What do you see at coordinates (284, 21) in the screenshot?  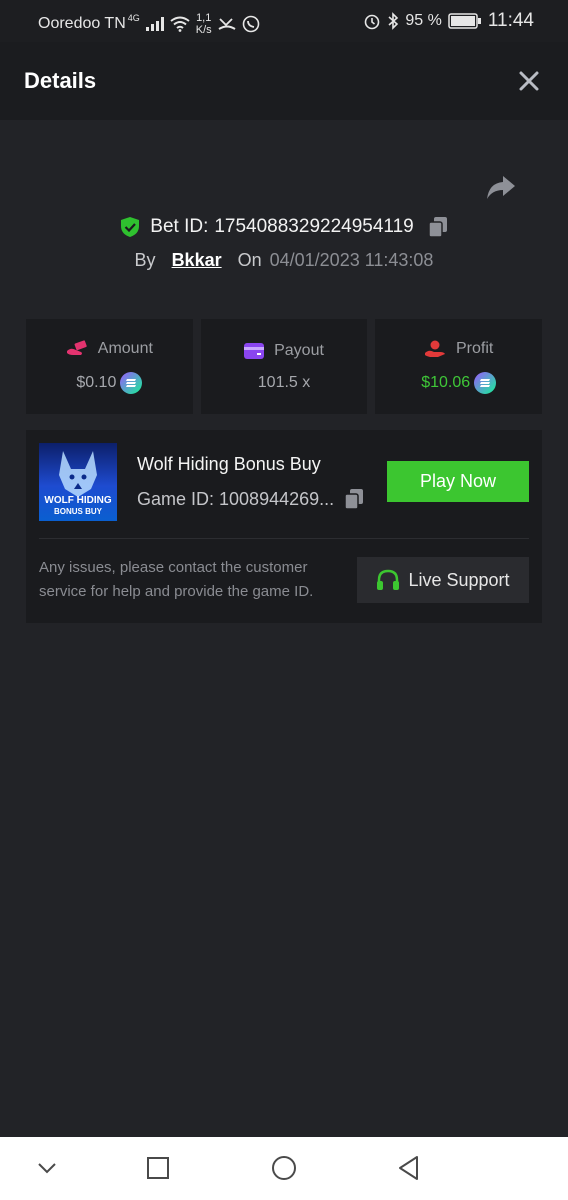 I see `status-bar: Ooredoo TN 4G 1,1 K/s 95 % 11:44` at bounding box center [284, 21].